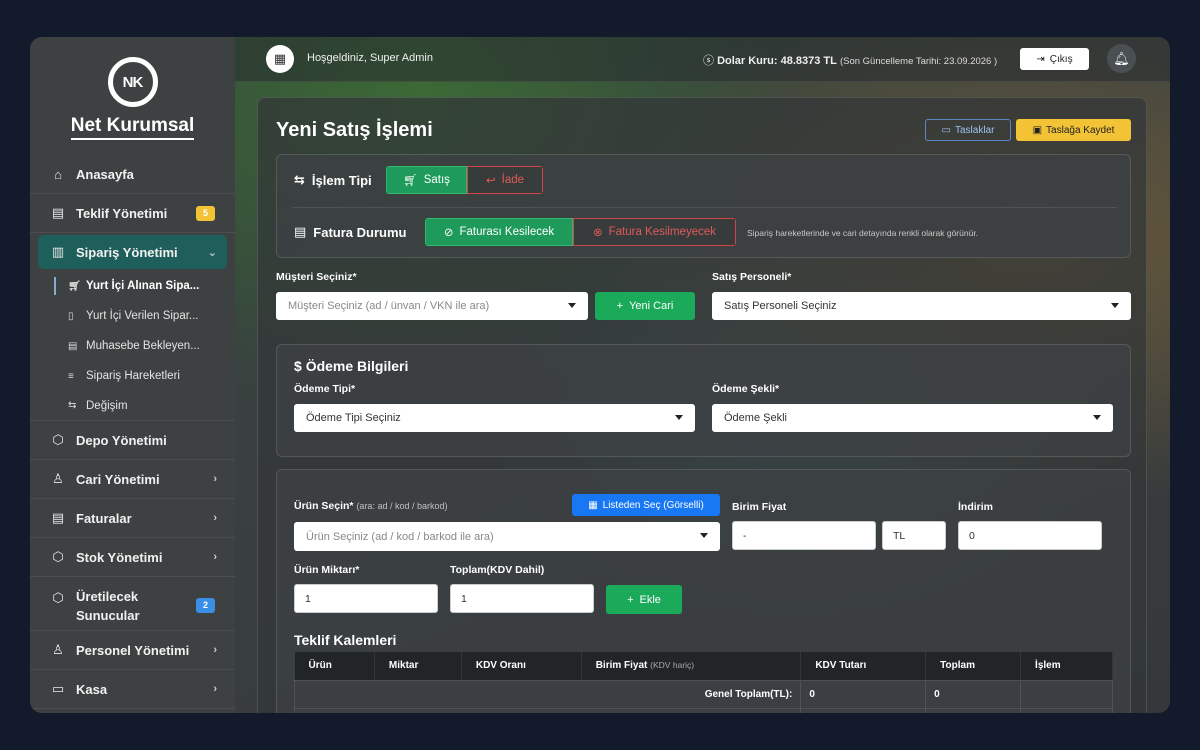 This screenshot has height=750, width=1200. I want to click on sidebar-item-depo: ⬡ Depo Yönetimi, so click(132, 440).